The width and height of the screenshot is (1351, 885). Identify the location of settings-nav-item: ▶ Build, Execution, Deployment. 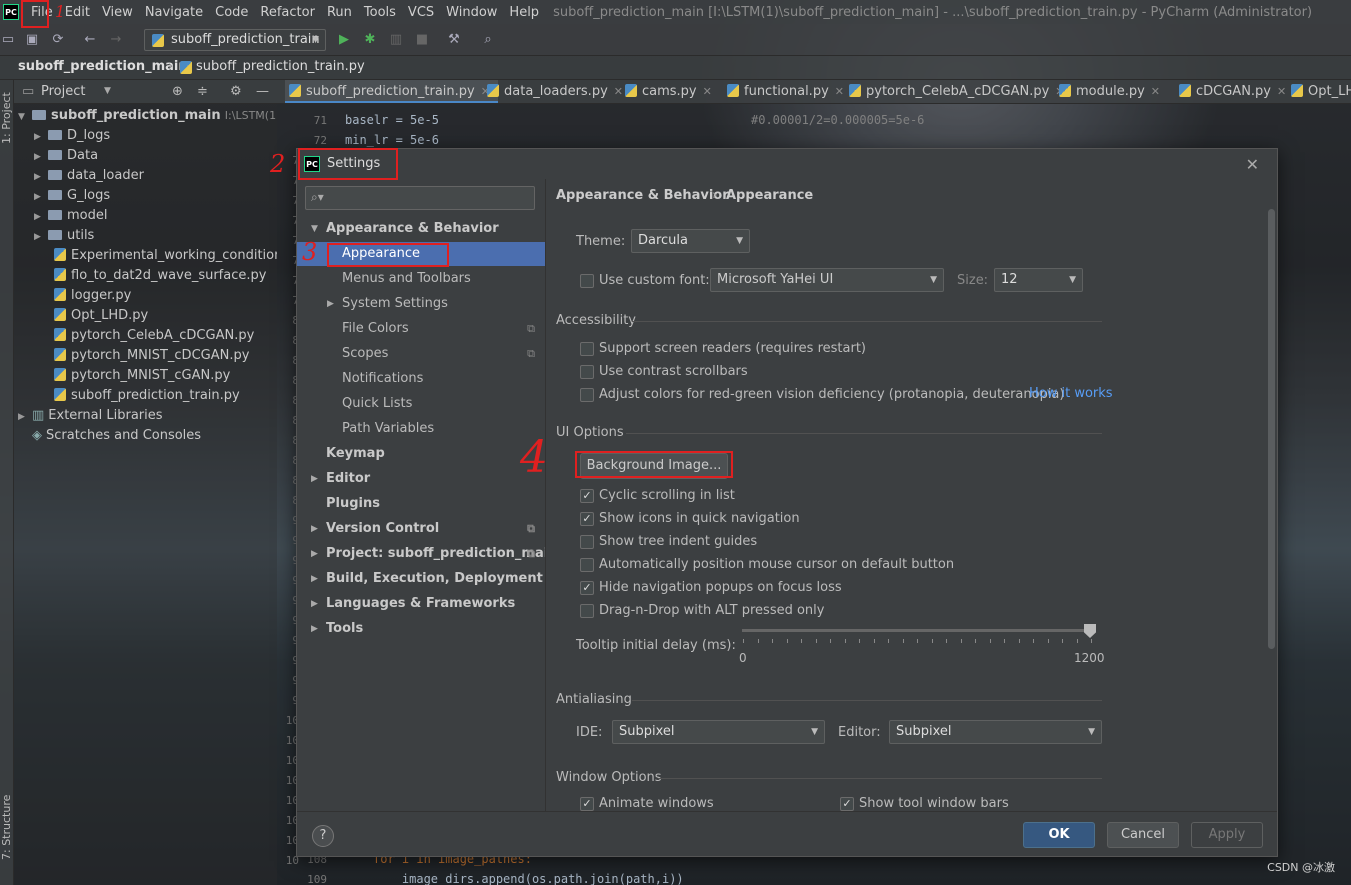
(421, 579).